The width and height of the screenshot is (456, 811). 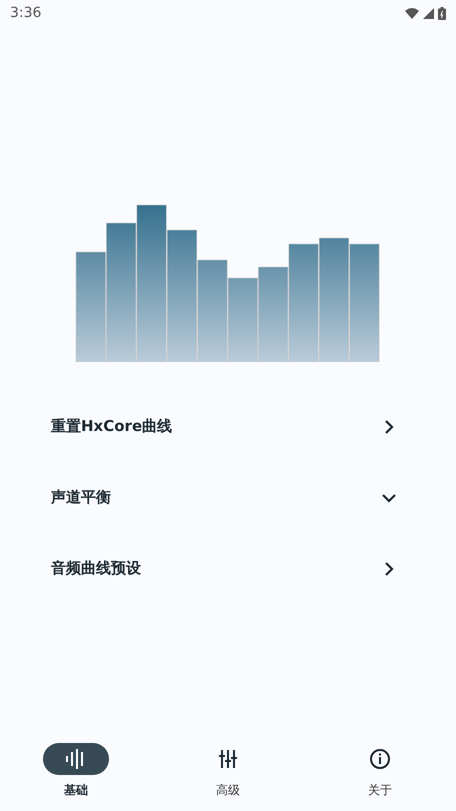 What do you see at coordinates (380, 777) in the screenshot?
I see `nav-tab: 关于` at bounding box center [380, 777].